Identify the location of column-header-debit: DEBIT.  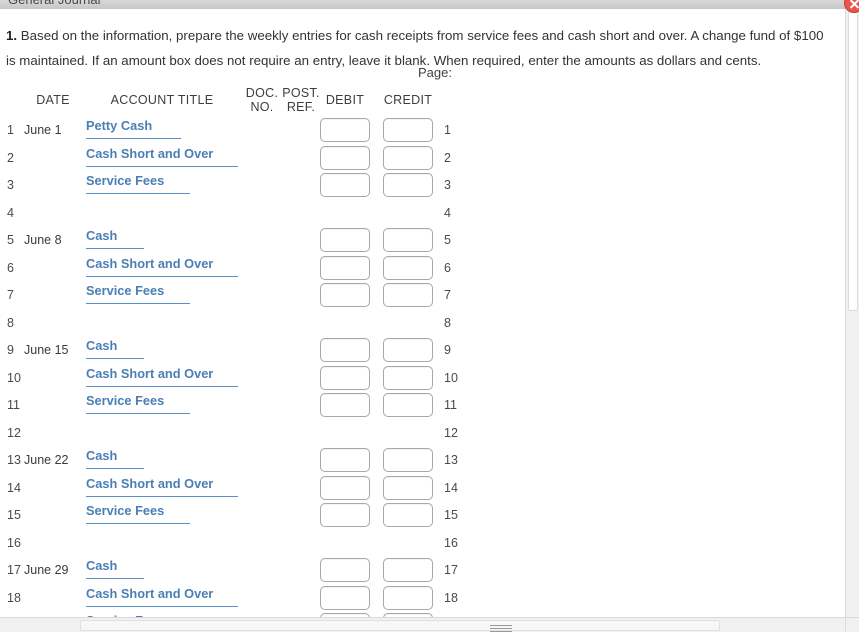
(345, 100).